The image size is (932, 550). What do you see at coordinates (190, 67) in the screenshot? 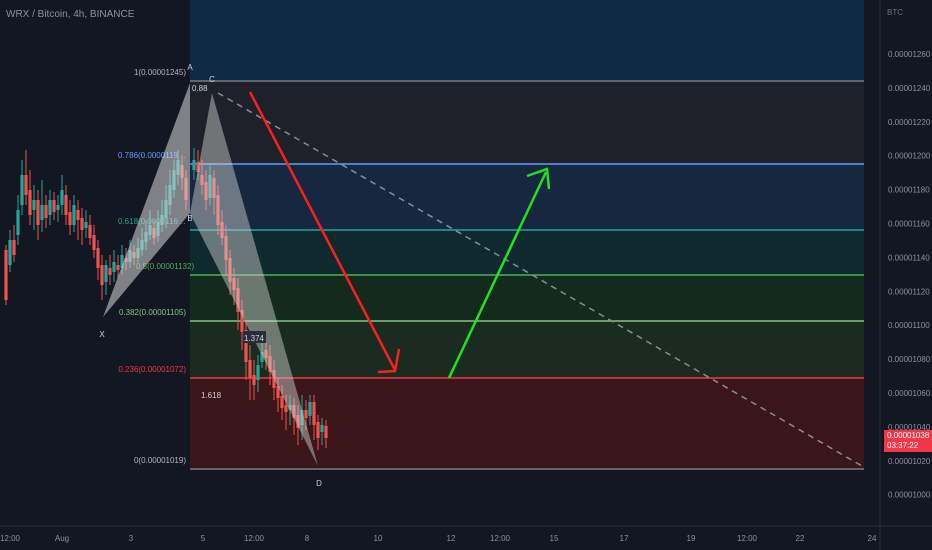
I see `point-label-a: A` at bounding box center [190, 67].